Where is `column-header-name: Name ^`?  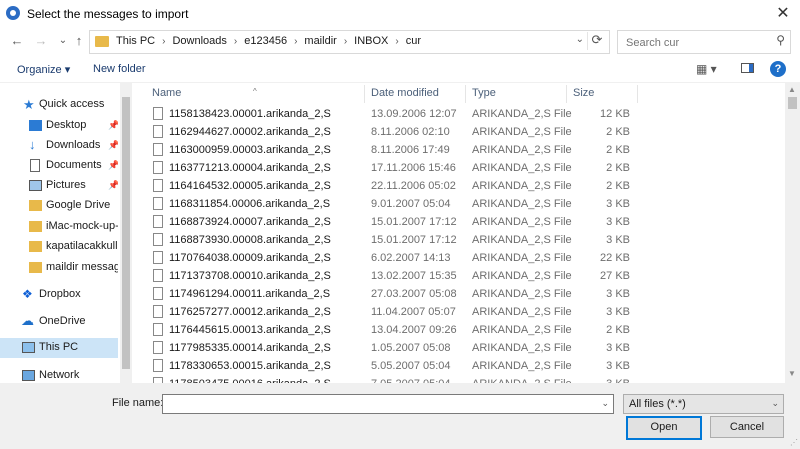
column-header-name: Name ^ is located at coordinates (255, 93).